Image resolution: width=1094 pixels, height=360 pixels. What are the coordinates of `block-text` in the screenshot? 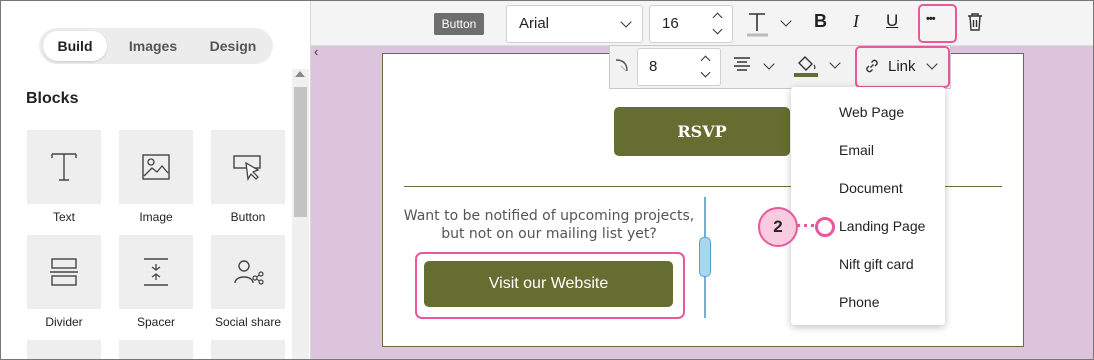 It's located at (64, 167).